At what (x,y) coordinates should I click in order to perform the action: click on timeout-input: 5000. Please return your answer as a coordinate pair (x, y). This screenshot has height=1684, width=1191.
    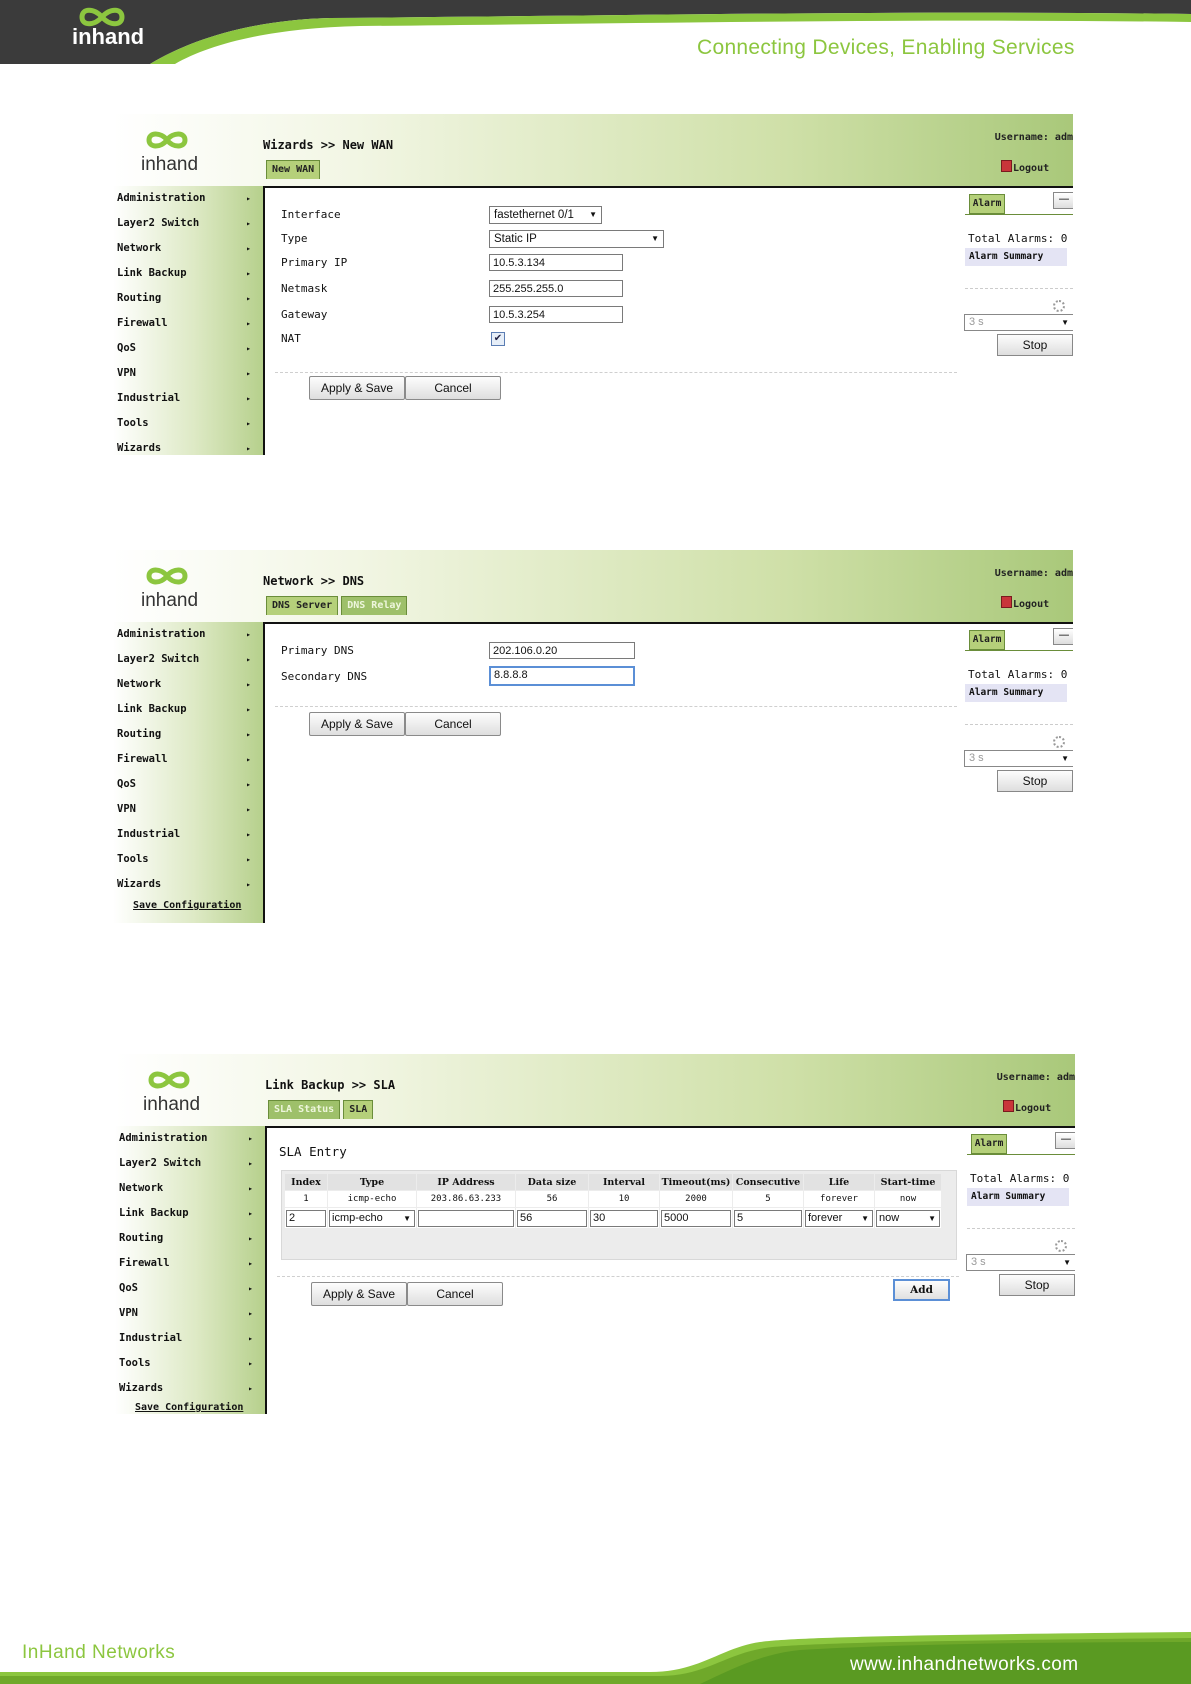
    Looking at the image, I should click on (696, 1218).